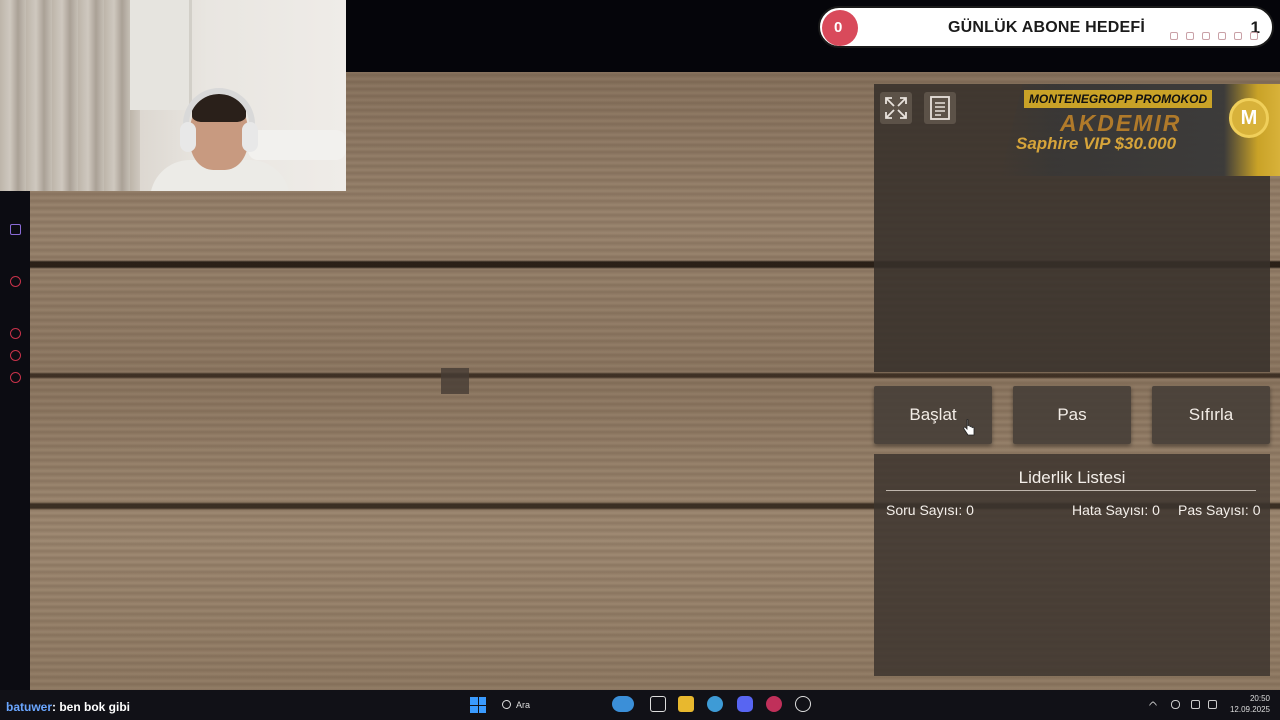 This screenshot has width=1280, height=720. Describe the element at coordinates (1096, 143) in the screenshot. I see `promo-vip-text: Saphire VIP $30.000` at that location.